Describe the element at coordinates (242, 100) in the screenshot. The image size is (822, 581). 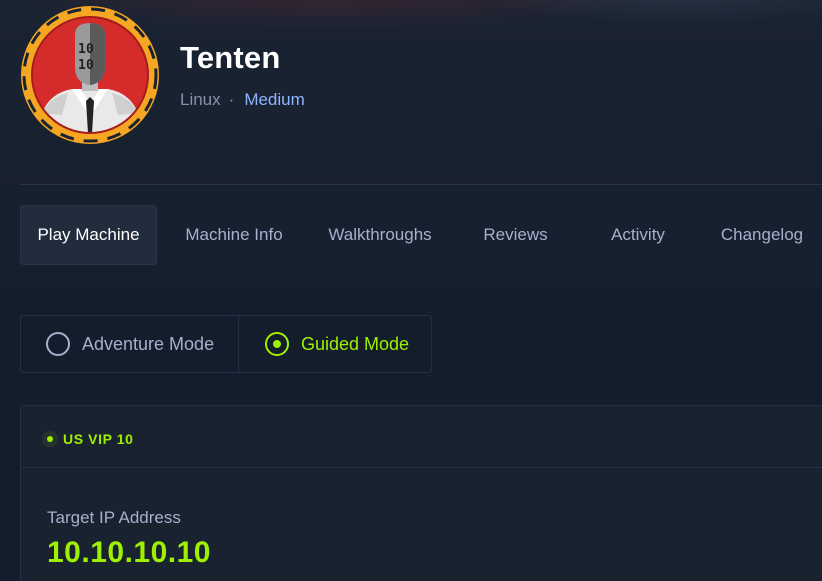
I see `machine-meta: Linux · Medium` at that location.